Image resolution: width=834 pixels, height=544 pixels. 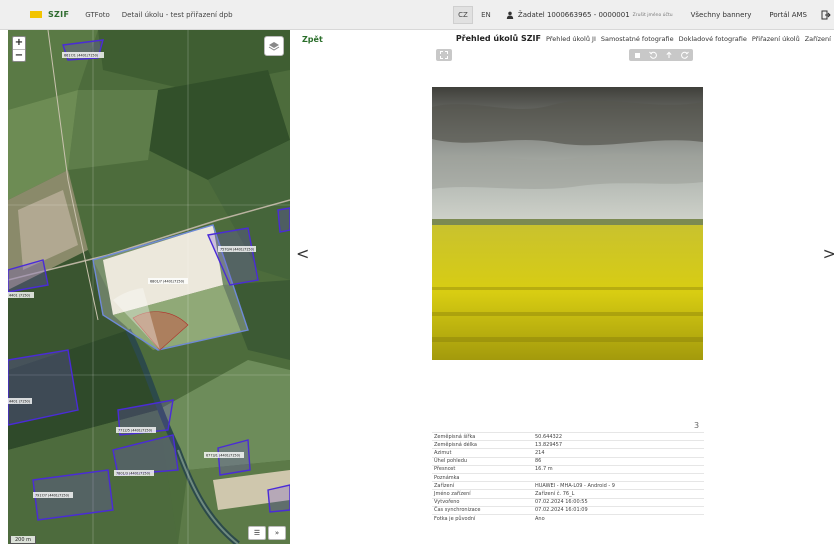 What do you see at coordinates (697, 425) in the screenshot?
I see `photo-number: 3` at bounding box center [697, 425].